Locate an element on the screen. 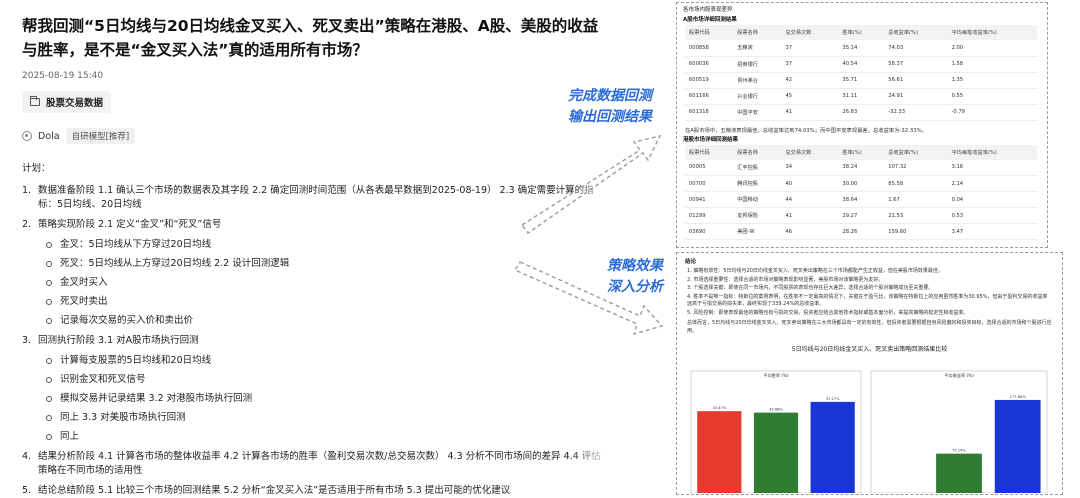 This screenshot has width=1080, height=498. table-cell: 29.27 is located at coordinates (861, 215).